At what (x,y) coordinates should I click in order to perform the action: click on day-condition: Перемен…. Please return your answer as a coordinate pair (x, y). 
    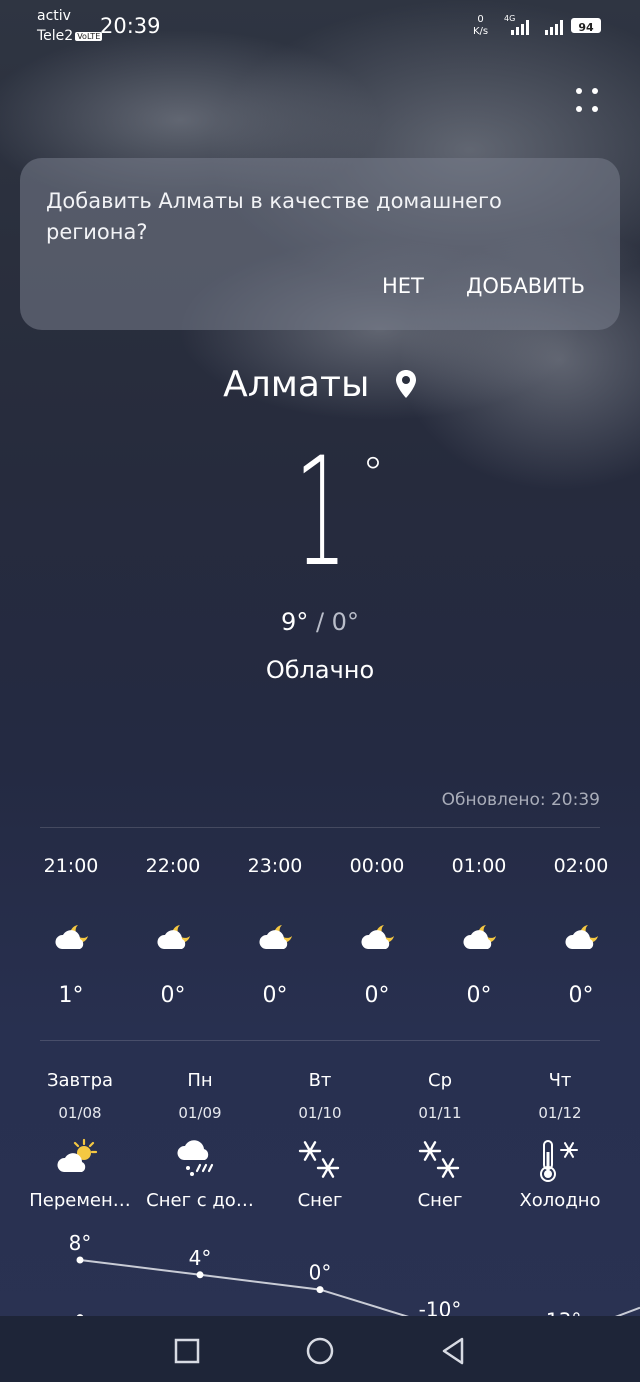
    Looking at the image, I should click on (80, 1200).